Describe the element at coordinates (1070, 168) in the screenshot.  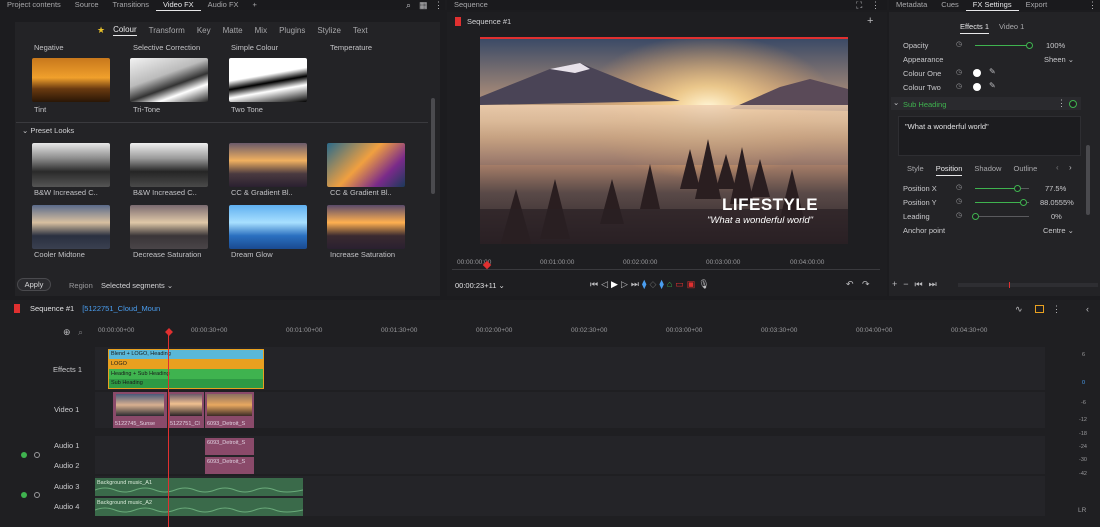
I see `chevron-right-icon: ›` at that location.